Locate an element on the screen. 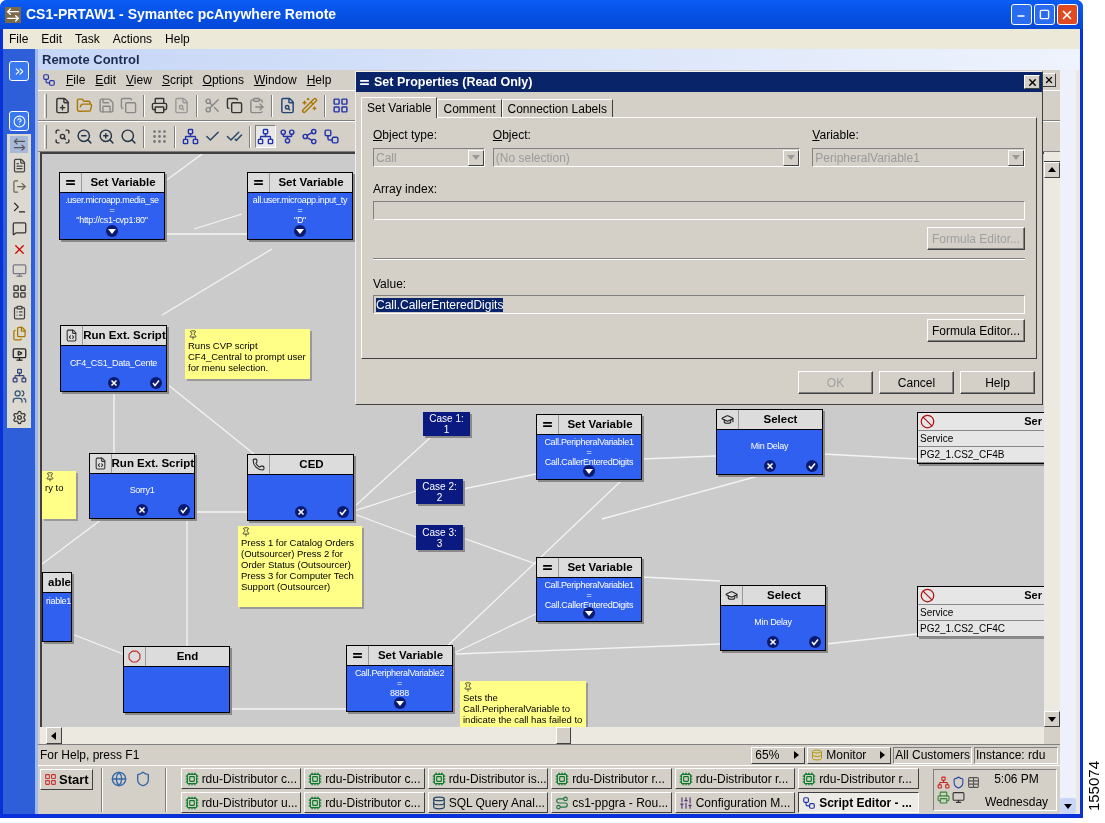 The height and width of the screenshot is (823, 1105). dialog-tab: Comment is located at coordinates (469, 108).